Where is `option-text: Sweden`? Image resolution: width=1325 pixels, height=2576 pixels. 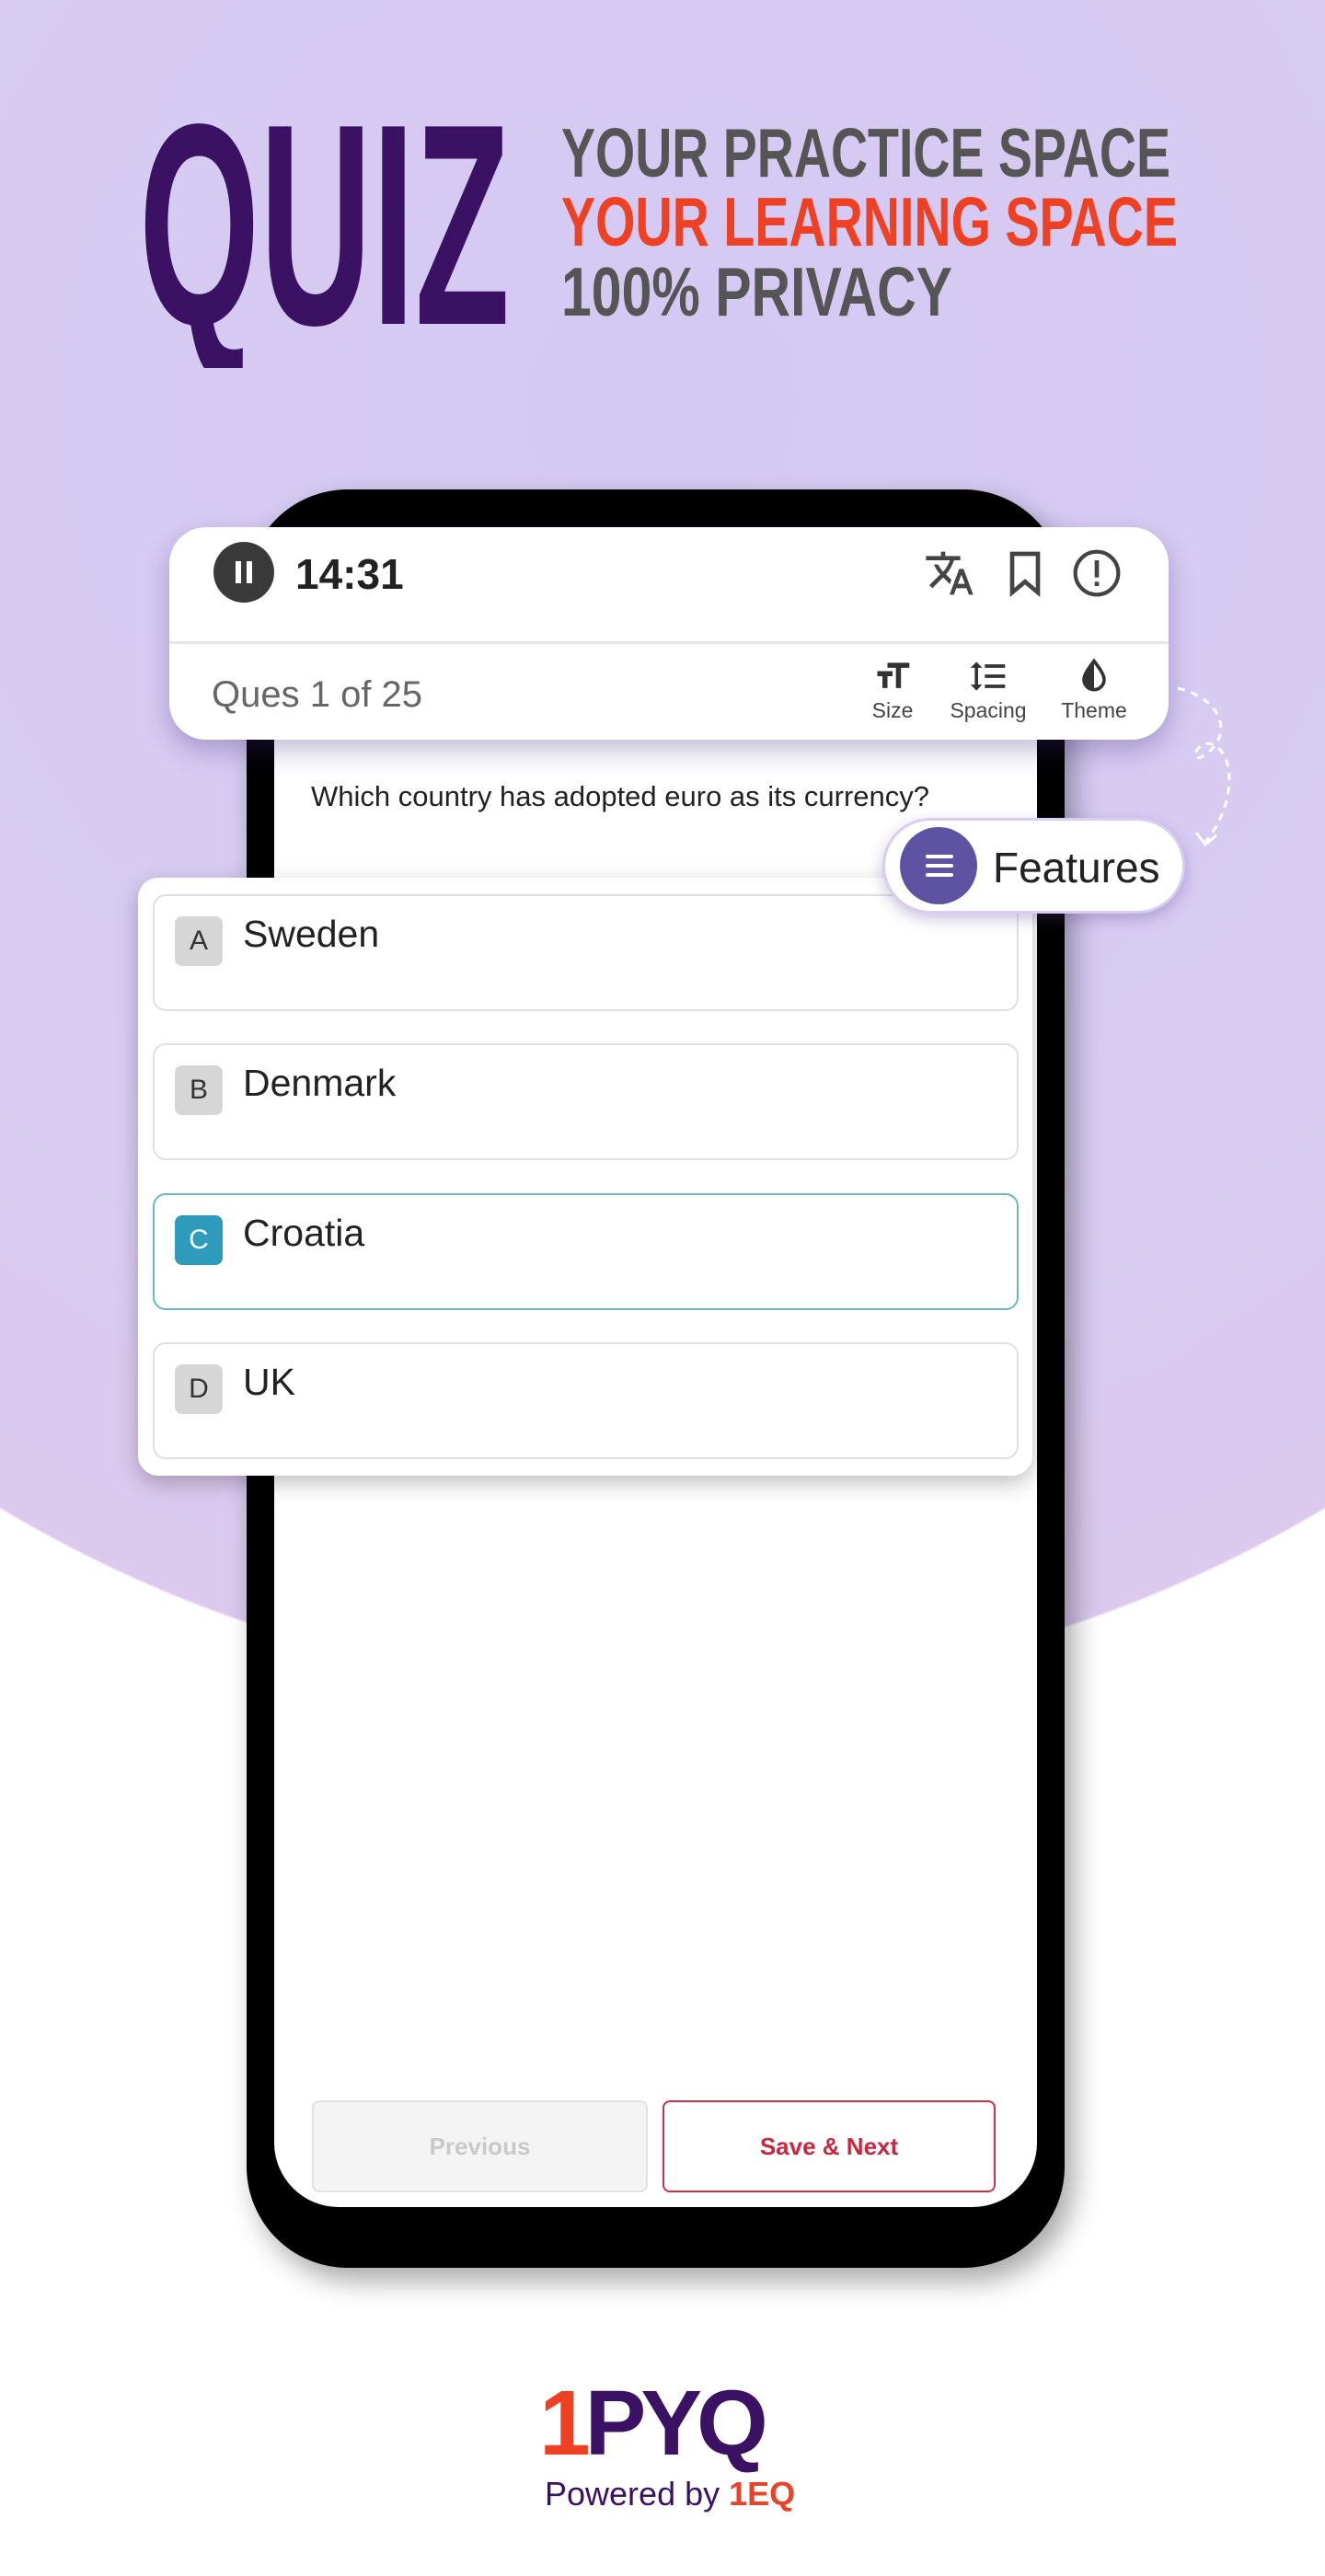 option-text: Sweden is located at coordinates (311, 934).